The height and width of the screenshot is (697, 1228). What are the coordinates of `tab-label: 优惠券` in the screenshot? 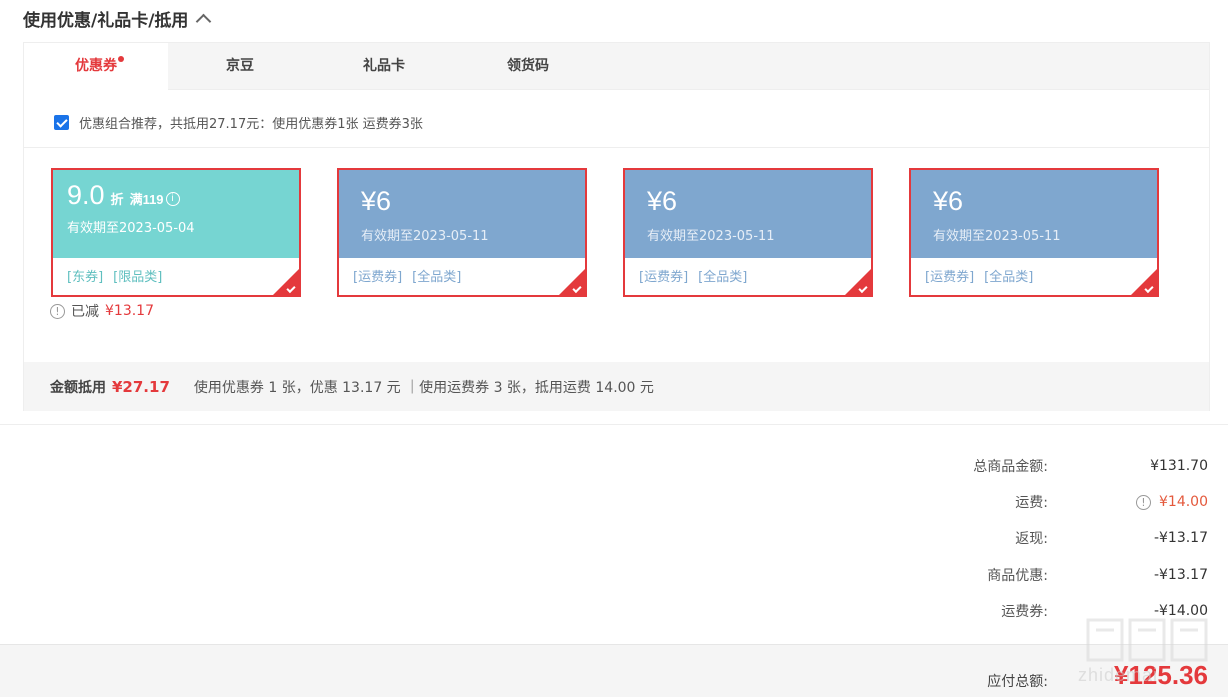 It's located at (96, 66).